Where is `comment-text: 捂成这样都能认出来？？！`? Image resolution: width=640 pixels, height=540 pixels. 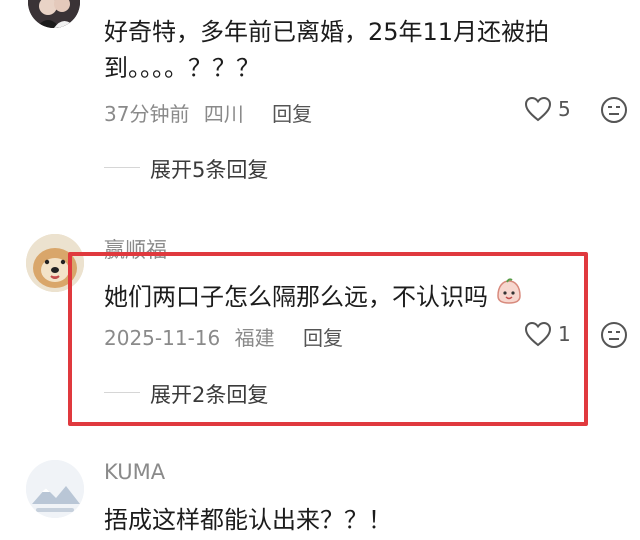
comment-text: 捂成这样都能认出来？？！ is located at coordinates (248, 520).